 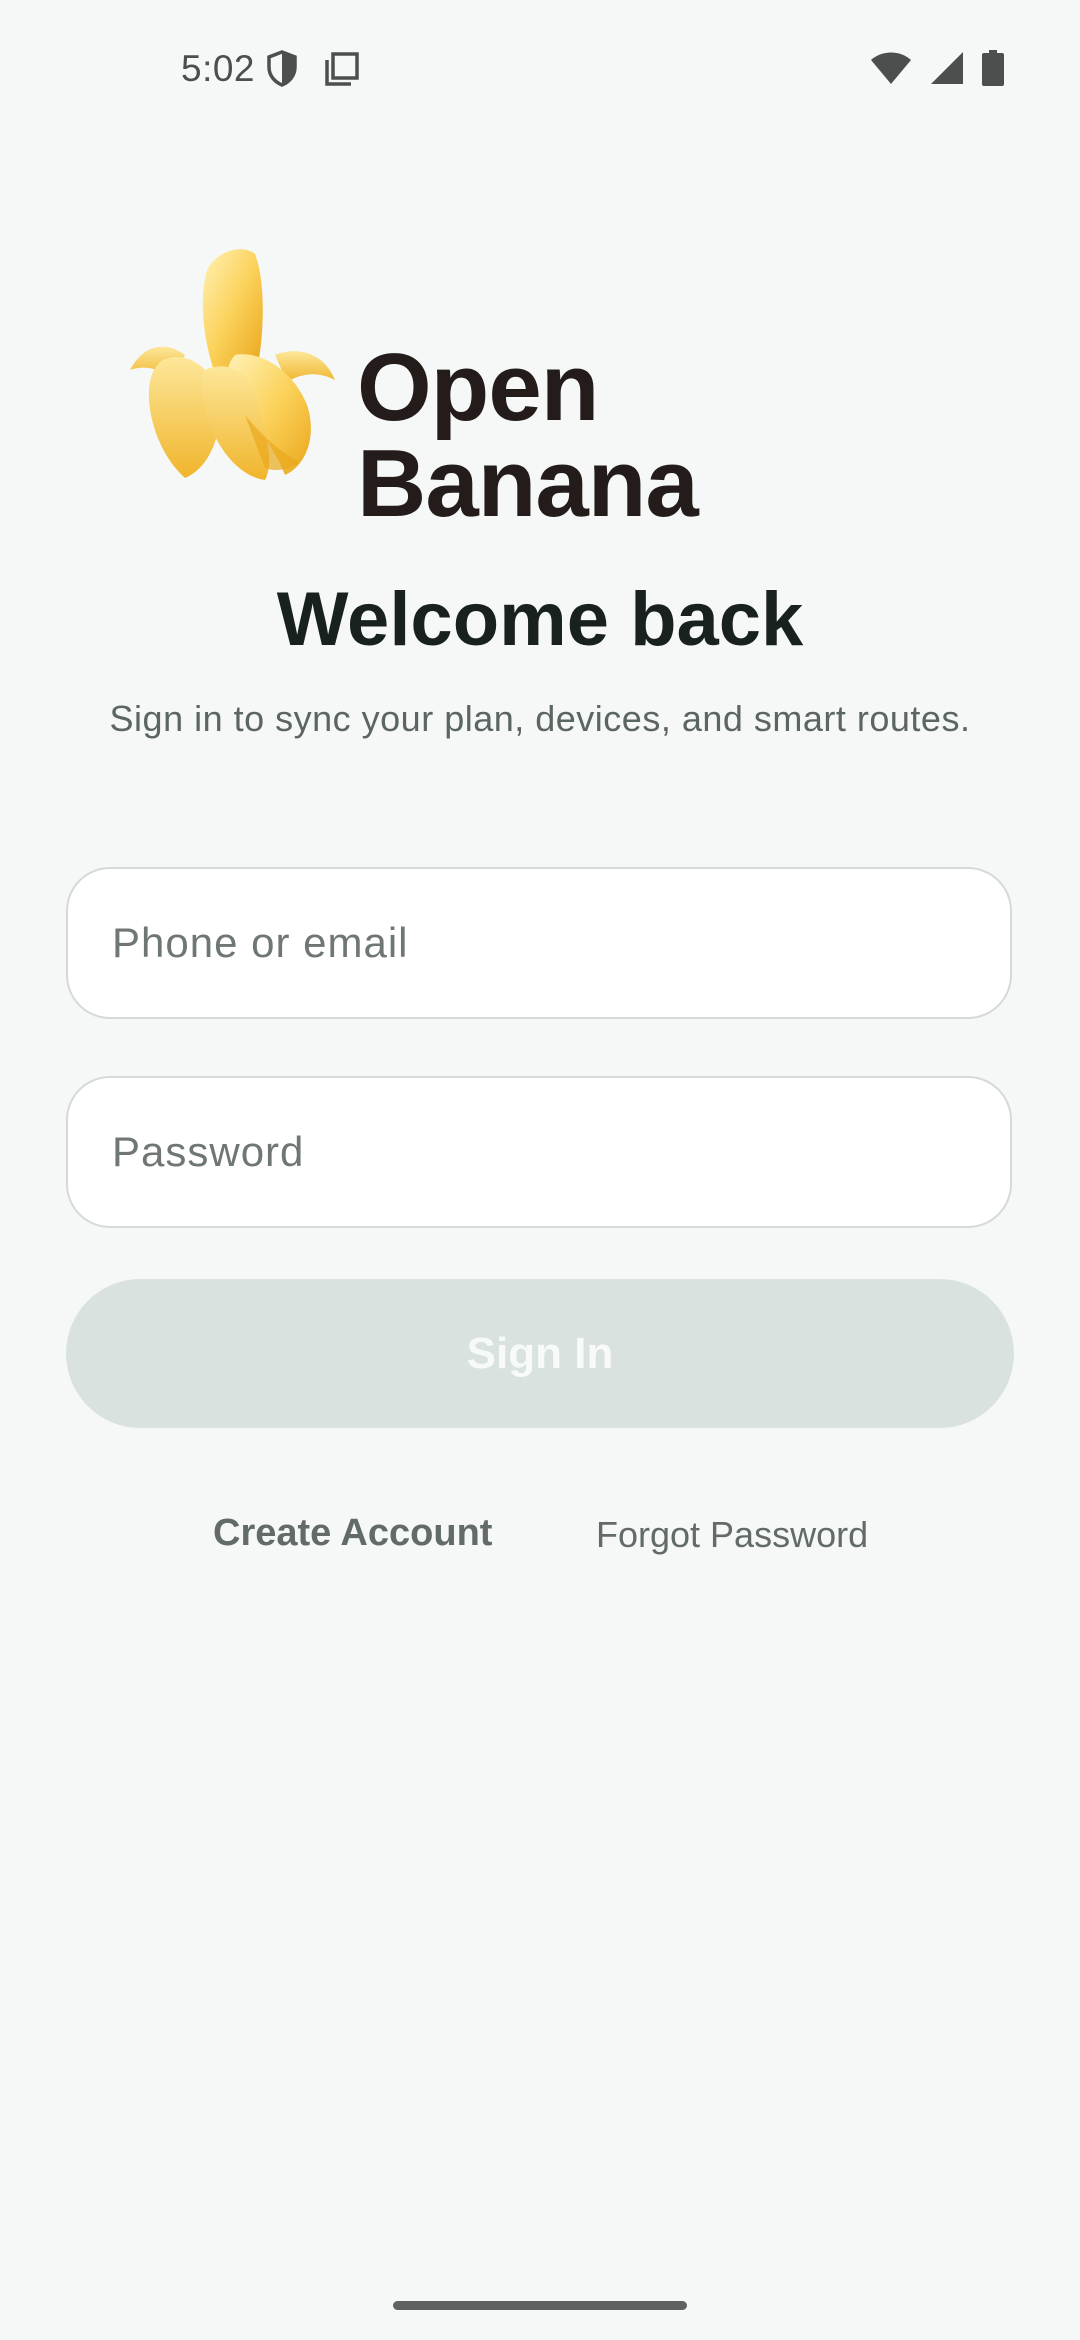 I want to click on page-title: Welcome back, so click(x=540, y=619).